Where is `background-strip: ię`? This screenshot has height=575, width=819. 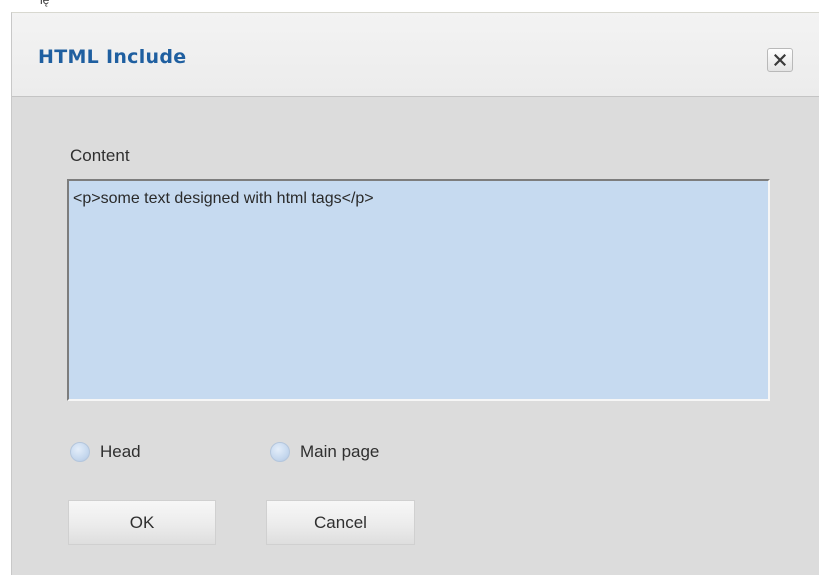 background-strip: ię is located at coordinates (409, 6).